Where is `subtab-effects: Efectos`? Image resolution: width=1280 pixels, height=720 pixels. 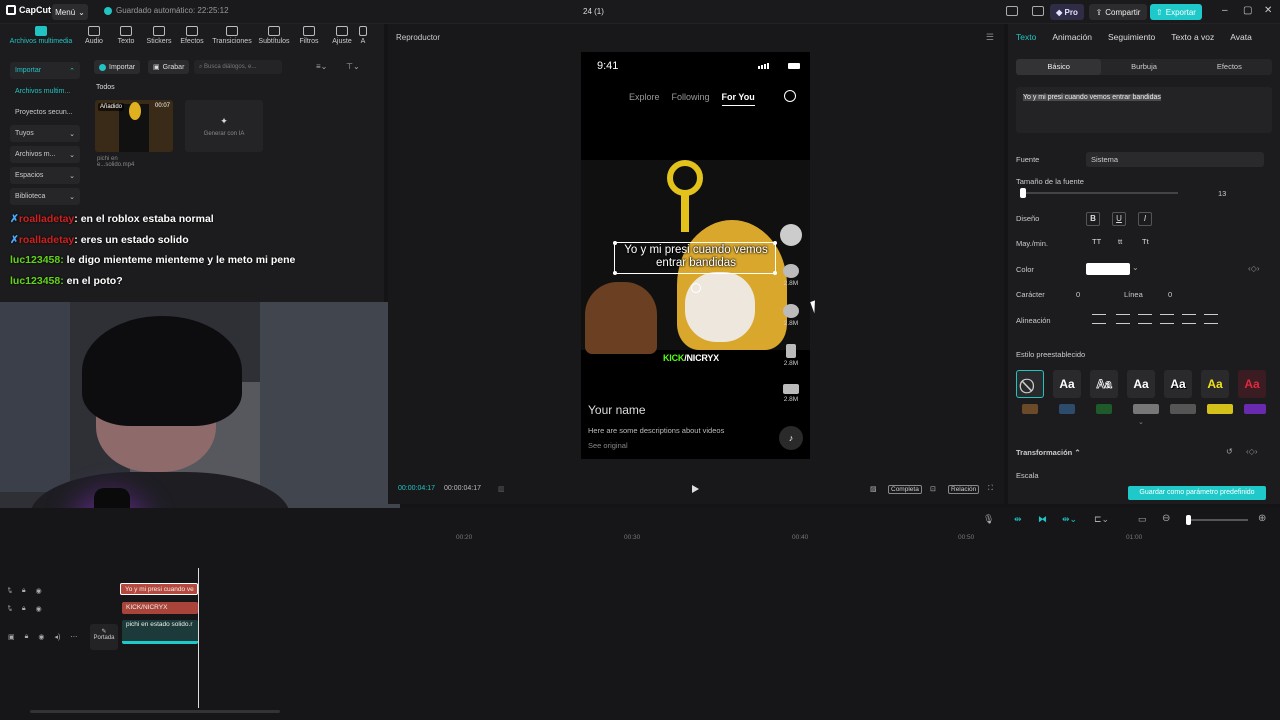
subtab-effects: Efectos is located at coordinates (1229, 67).